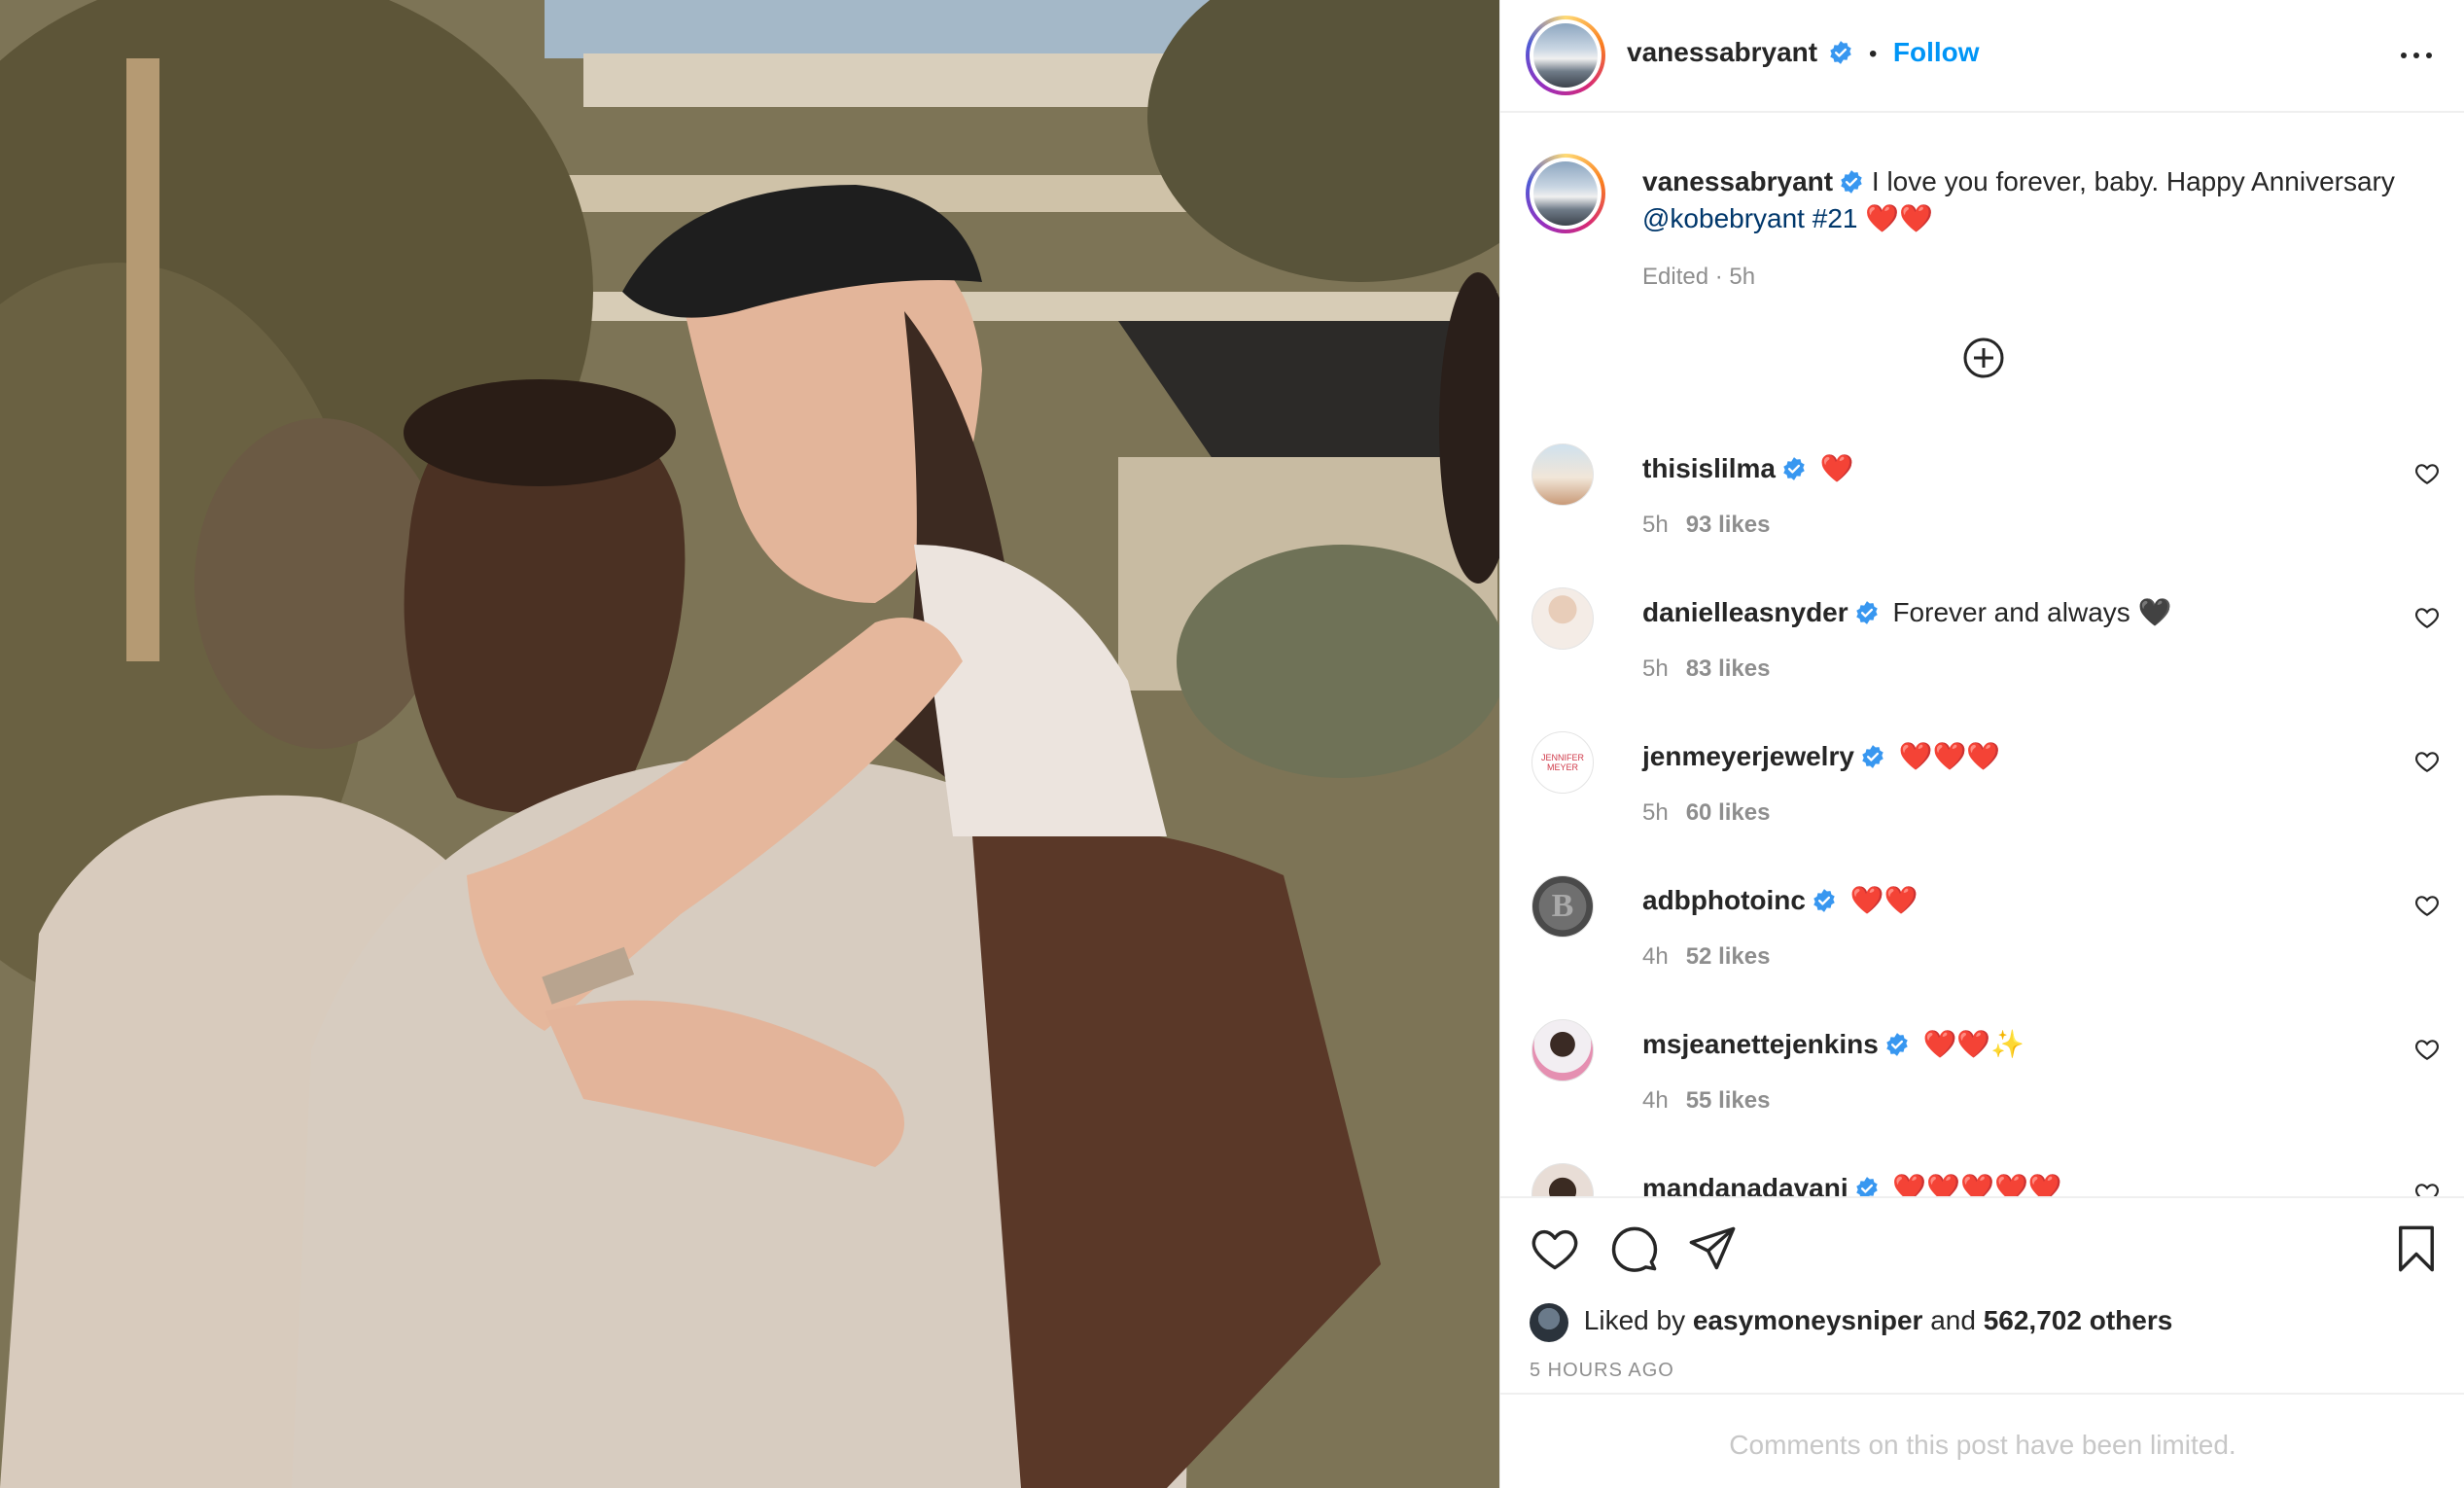  Describe the element at coordinates (1985, 512) in the screenshot. I see `comment-item: thisislilma ❤️ 5h 93 likes` at that location.